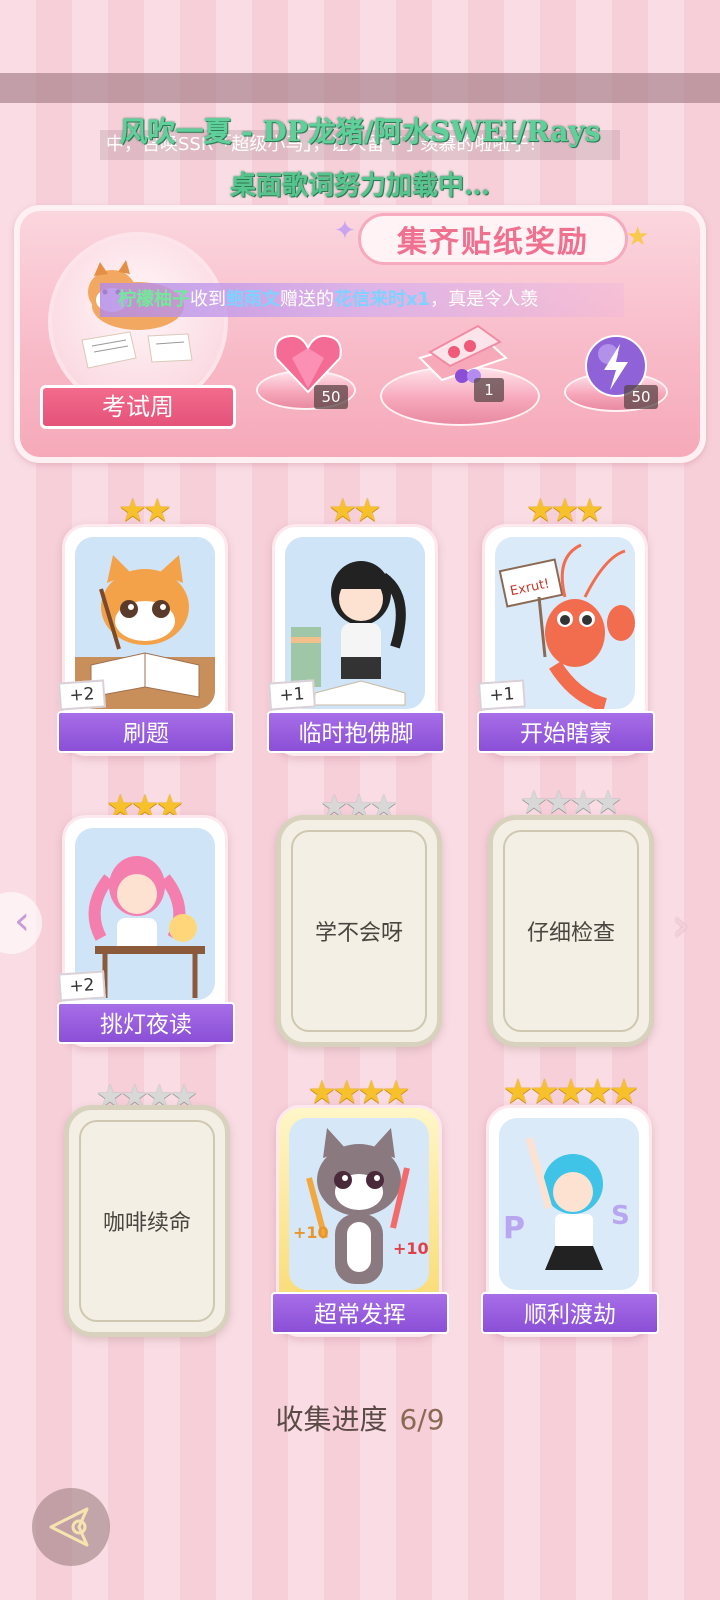 This screenshot has height=1600, width=720. Describe the element at coordinates (345, 231) in the screenshot. I see `sparkle-icon: ✦` at that location.